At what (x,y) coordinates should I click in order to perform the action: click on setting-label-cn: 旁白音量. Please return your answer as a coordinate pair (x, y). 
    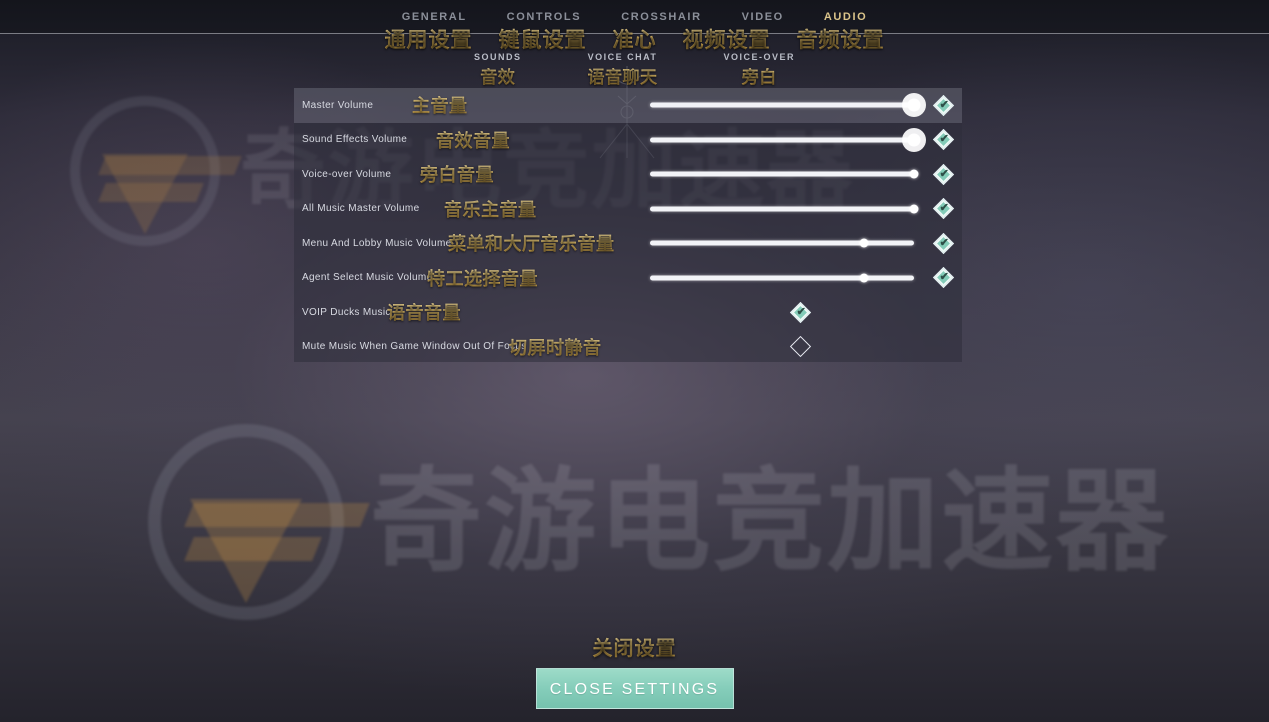
    Looking at the image, I should click on (457, 174).